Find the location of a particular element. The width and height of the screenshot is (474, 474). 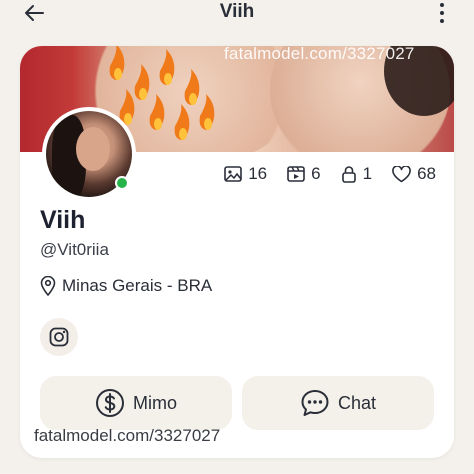

profile-name: Viih is located at coordinates (63, 220).